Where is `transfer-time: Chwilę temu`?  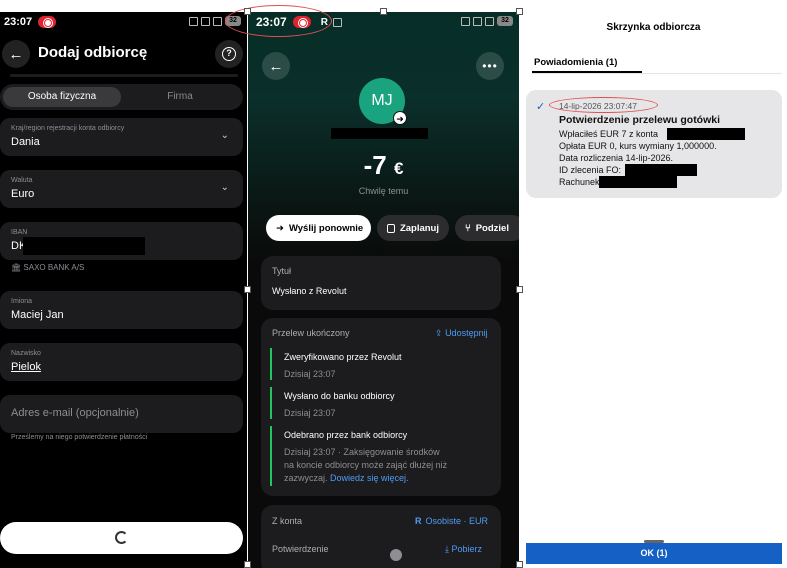
transfer-time: Chwilę temu is located at coordinates (383, 191).